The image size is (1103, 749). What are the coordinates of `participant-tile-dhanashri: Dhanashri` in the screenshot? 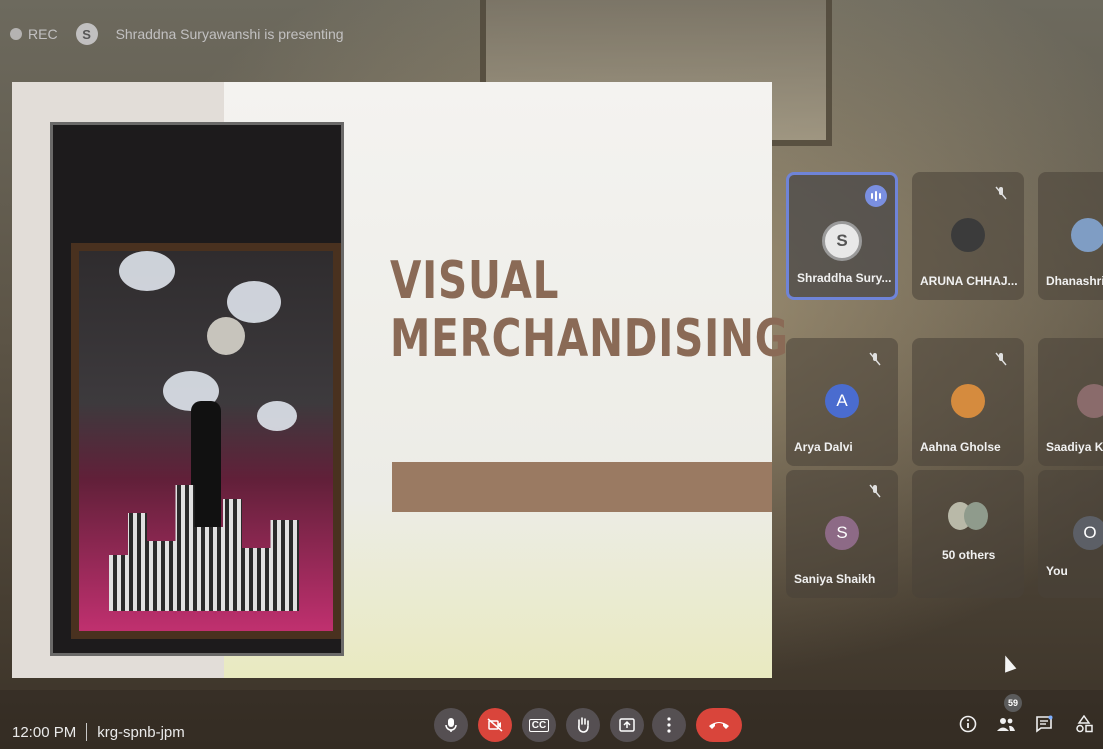 It's located at (1070, 236).